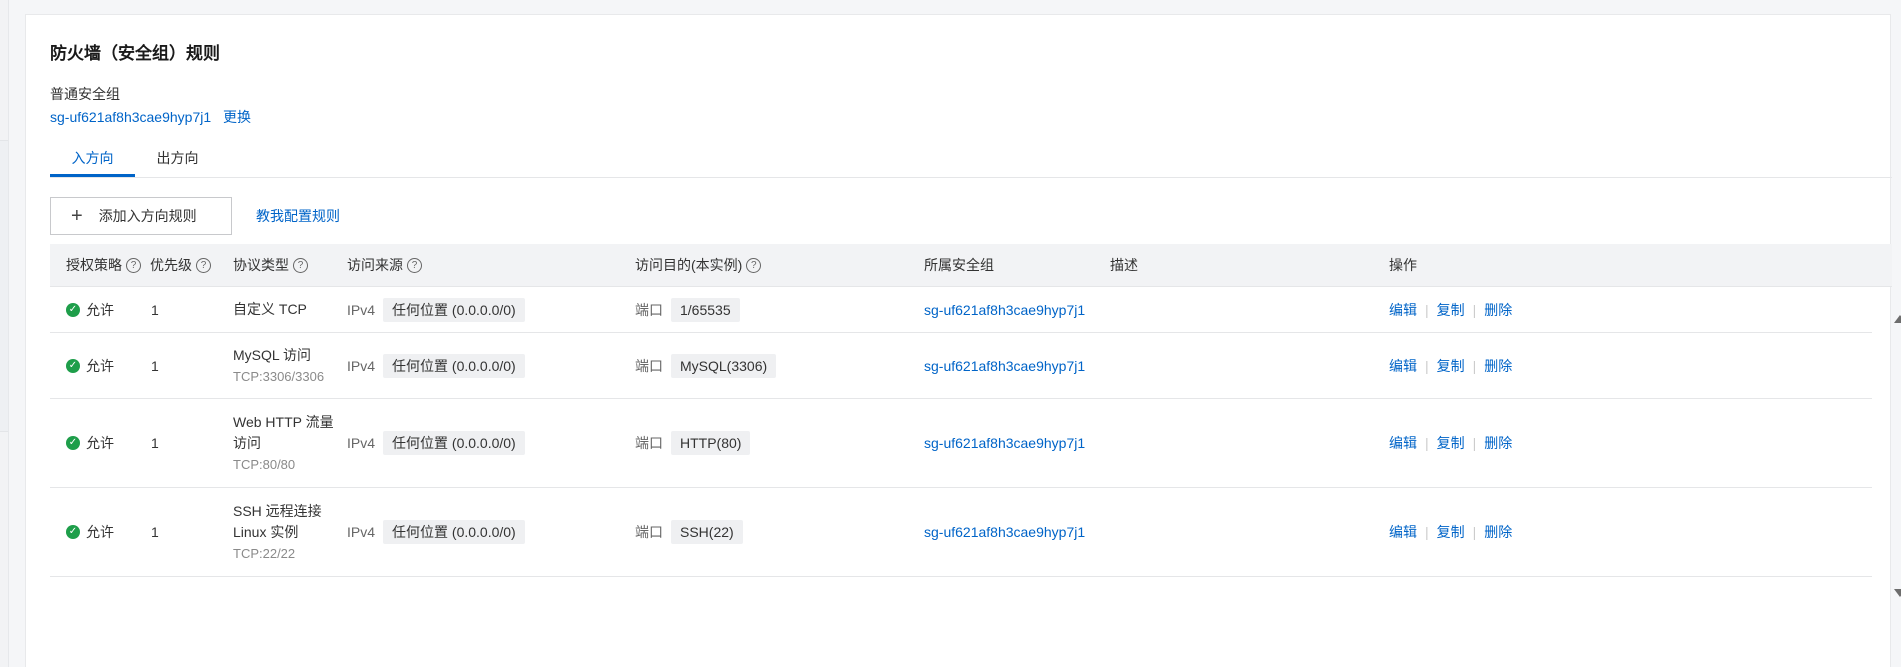  I want to click on protocol-port: TCP:3306/3306, so click(279, 376).